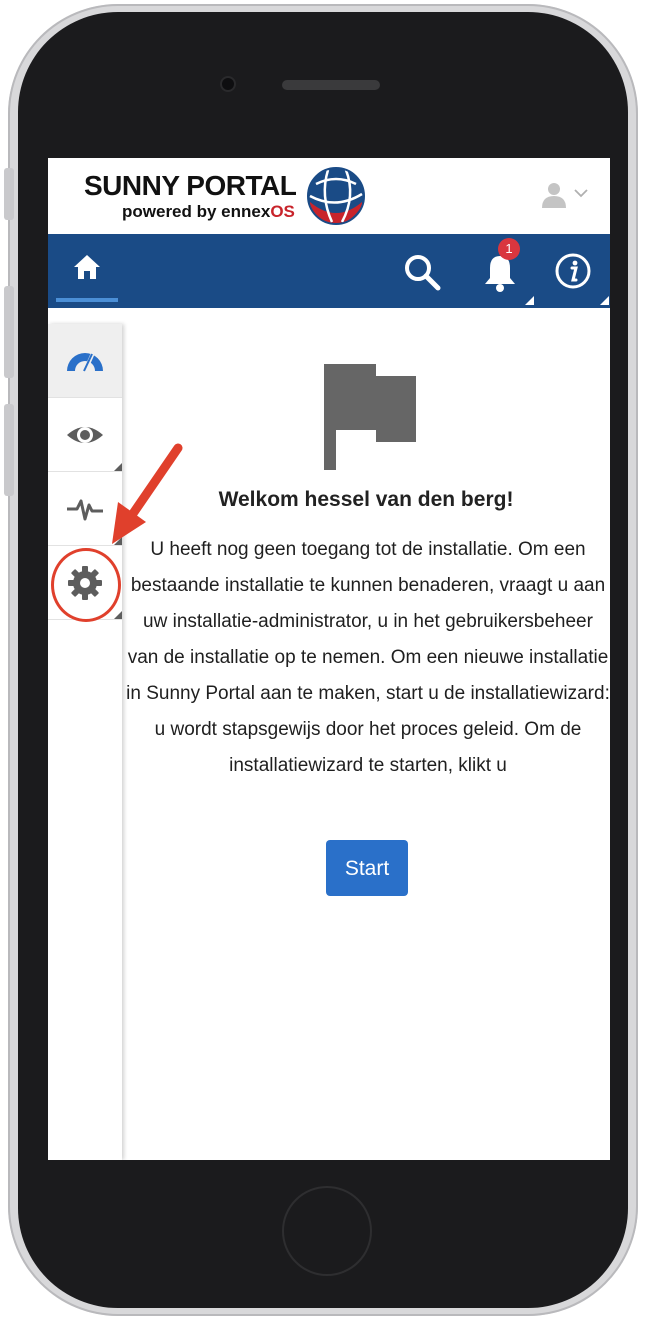  What do you see at coordinates (581, 193) in the screenshot?
I see `chevron-down-icon` at bounding box center [581, 193].